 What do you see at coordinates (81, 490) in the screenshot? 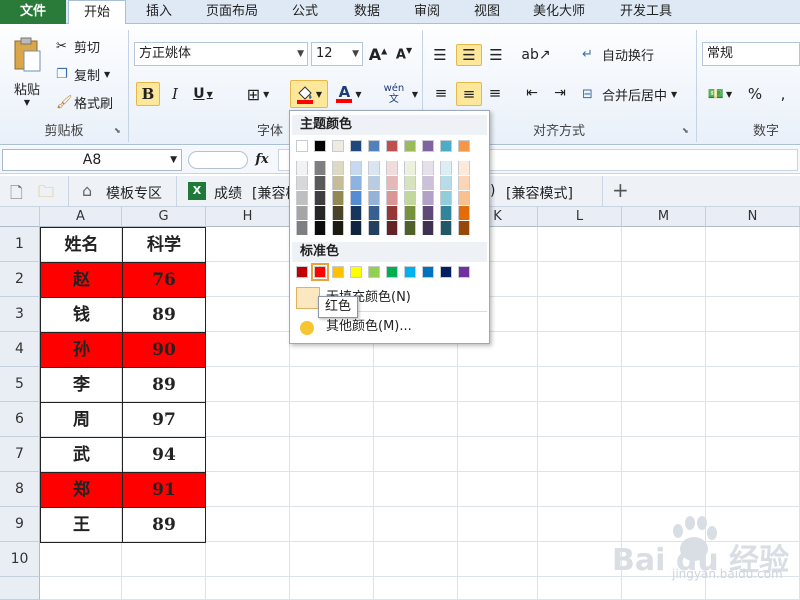
I see `table-cell-name: 郑` at bounding box center [81, 490].